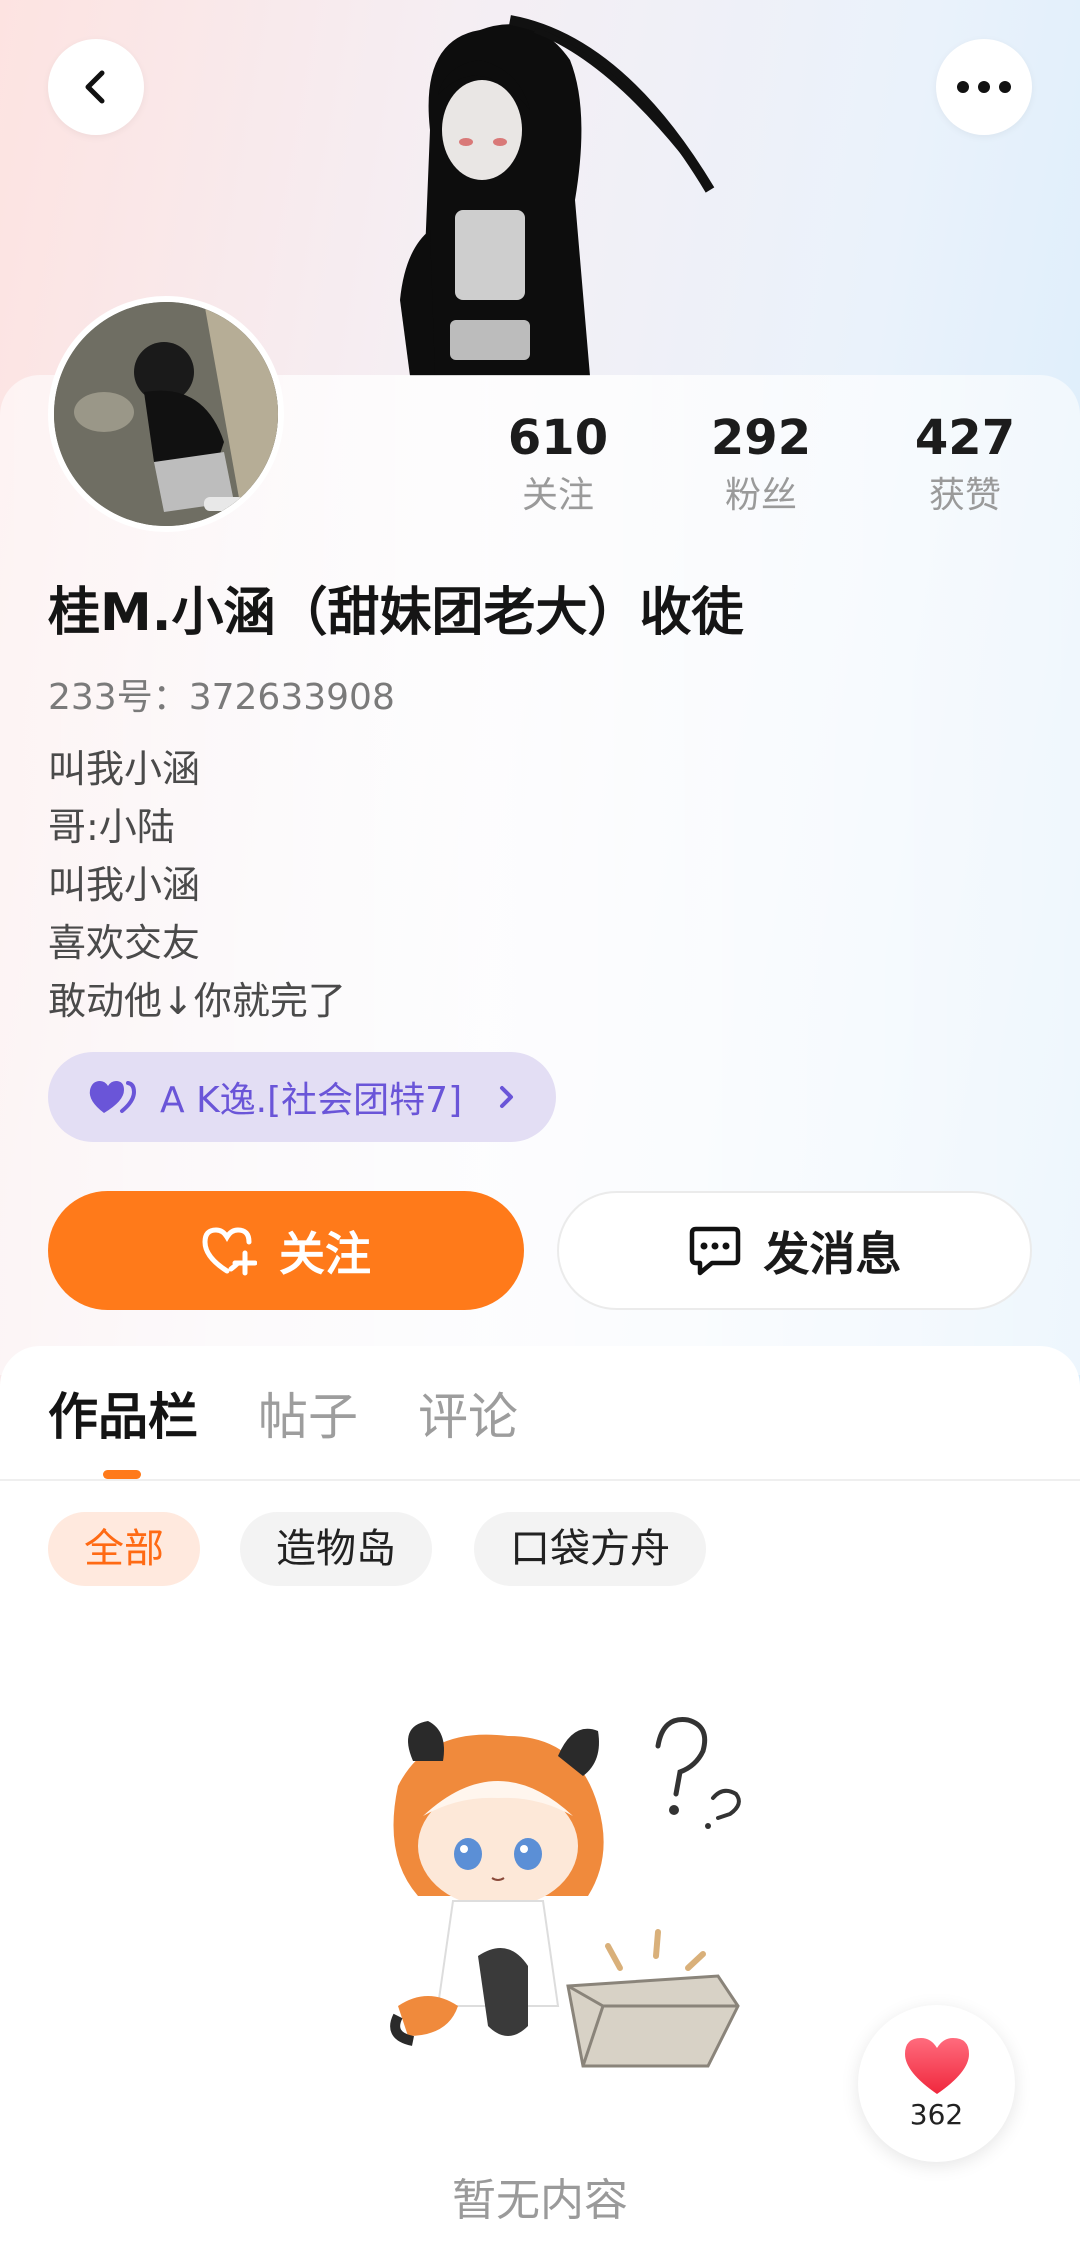 Image resolution: width=1080 pixels, height=2241 pixels. Describe the element at coordinates (468, 1417) in the screenshot. I see `tab-comments: 评论` at that location.